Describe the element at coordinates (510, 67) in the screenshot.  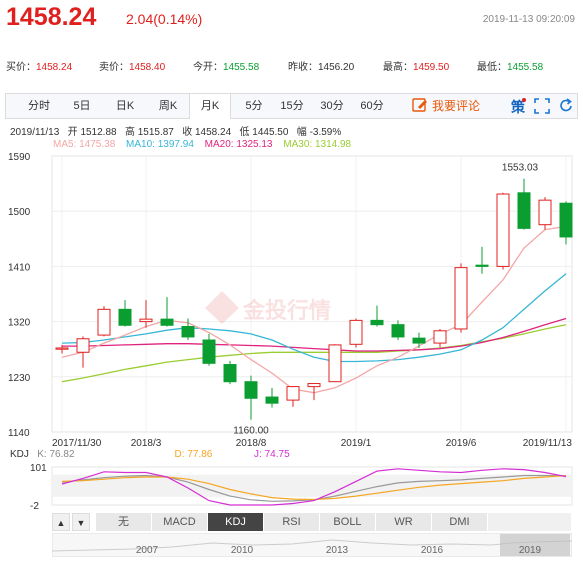
I see `low-price: 最低：1455.58` at that location.